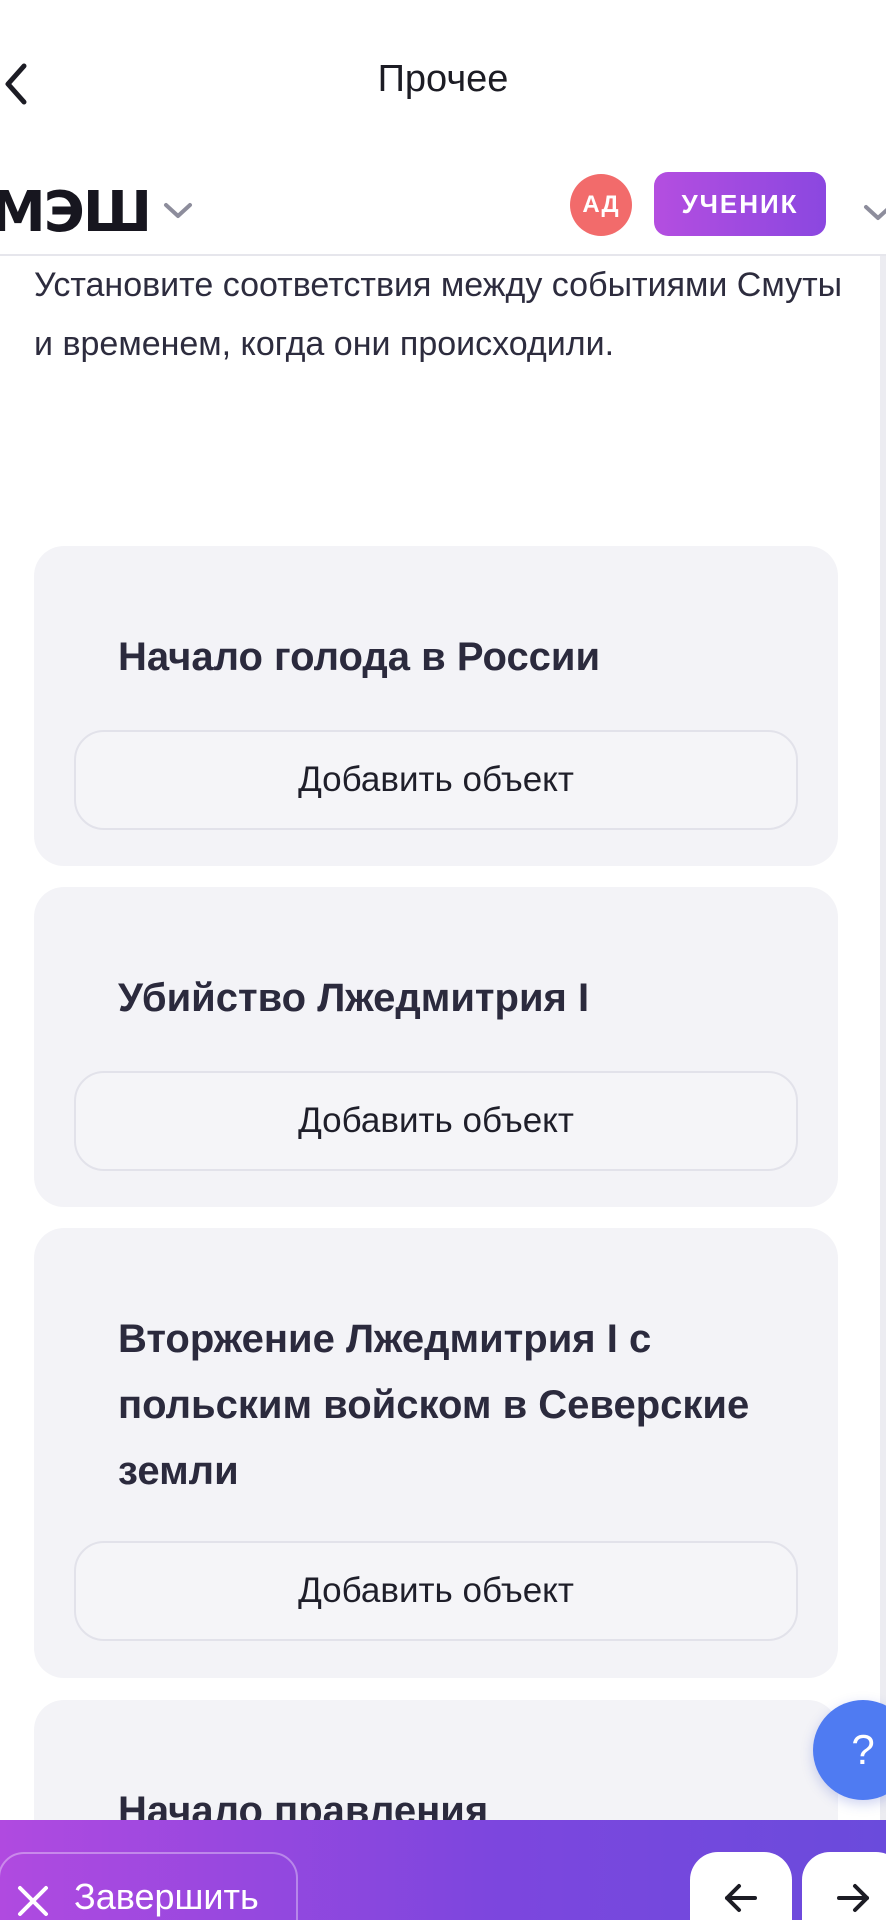 The height and width of the screenshot is (1920, 886). Describe the element at coordinates (443, 208) in the screenshot. I see `app-header: МЭШ АД УЧЕНИК` at that location.